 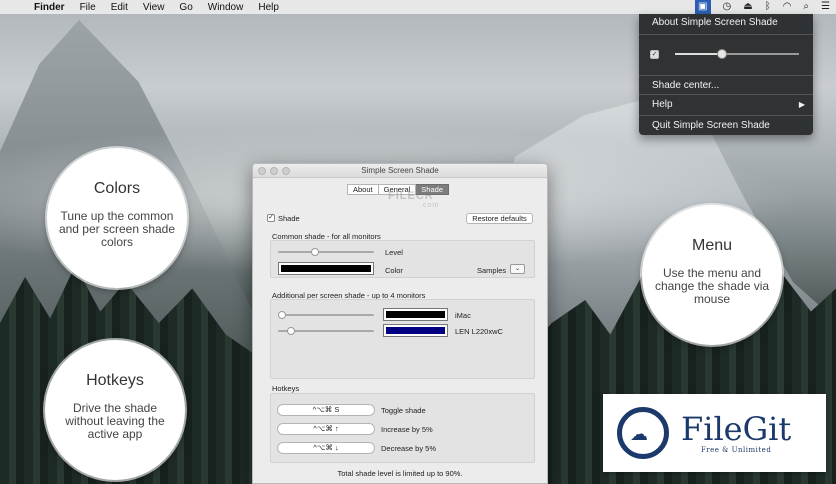 I want to click on filegit-texts: FileGit Free & Unlimited, so click(x=736, y=433).